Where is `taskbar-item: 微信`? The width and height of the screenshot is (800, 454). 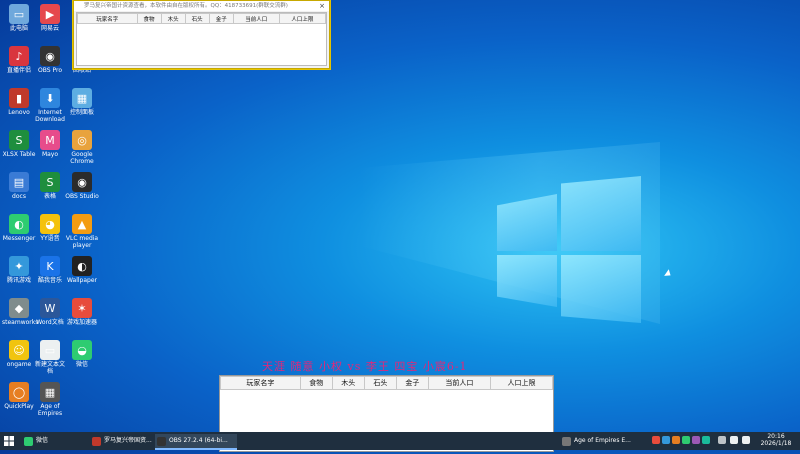 taskbar-item: 微信 is located at coordinates (59, 441).